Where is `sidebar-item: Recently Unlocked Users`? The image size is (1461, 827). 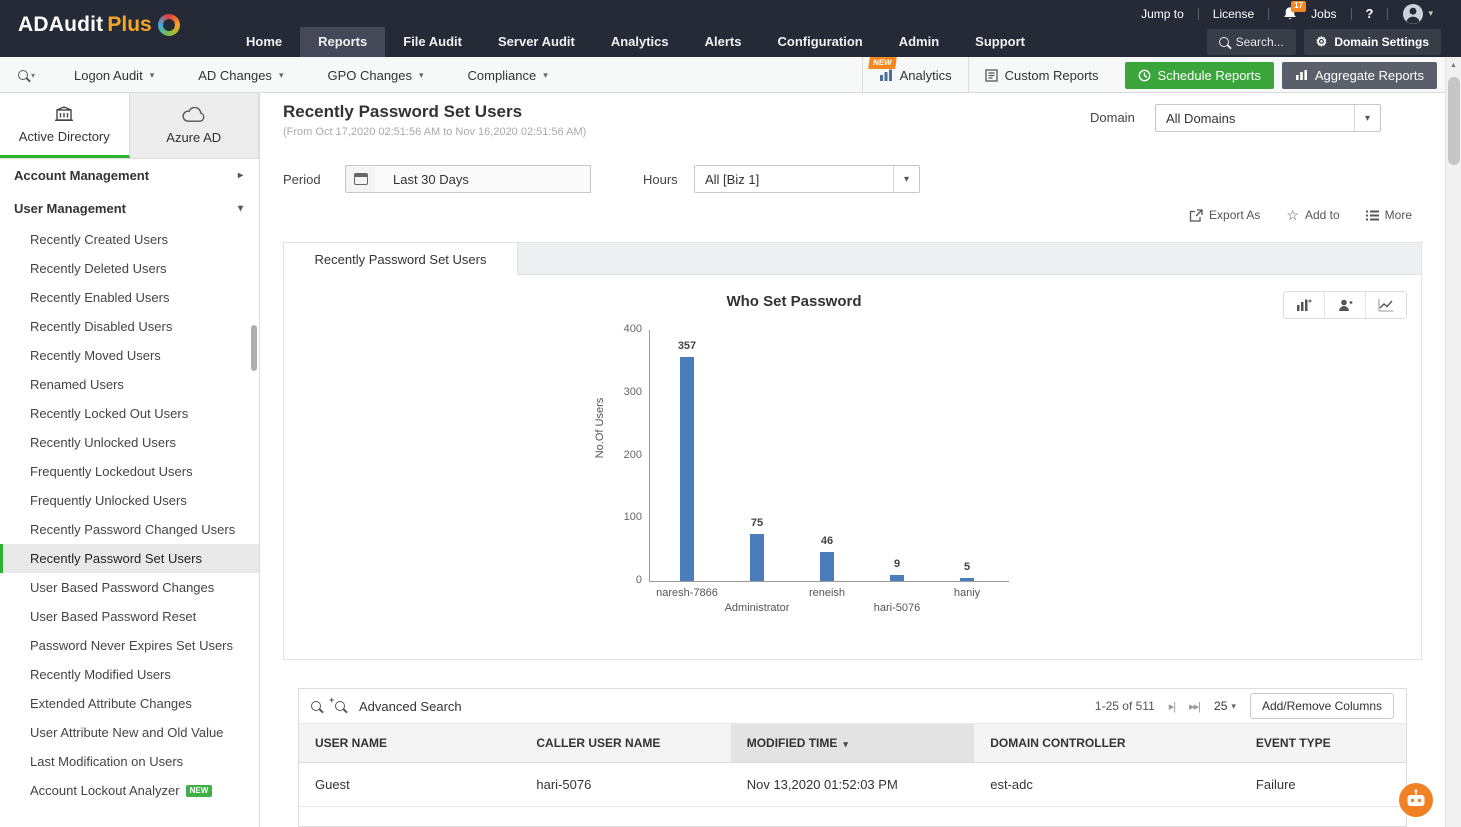 sidebar-item: Recently Unlocked Users is located at coordinates (129, 442).